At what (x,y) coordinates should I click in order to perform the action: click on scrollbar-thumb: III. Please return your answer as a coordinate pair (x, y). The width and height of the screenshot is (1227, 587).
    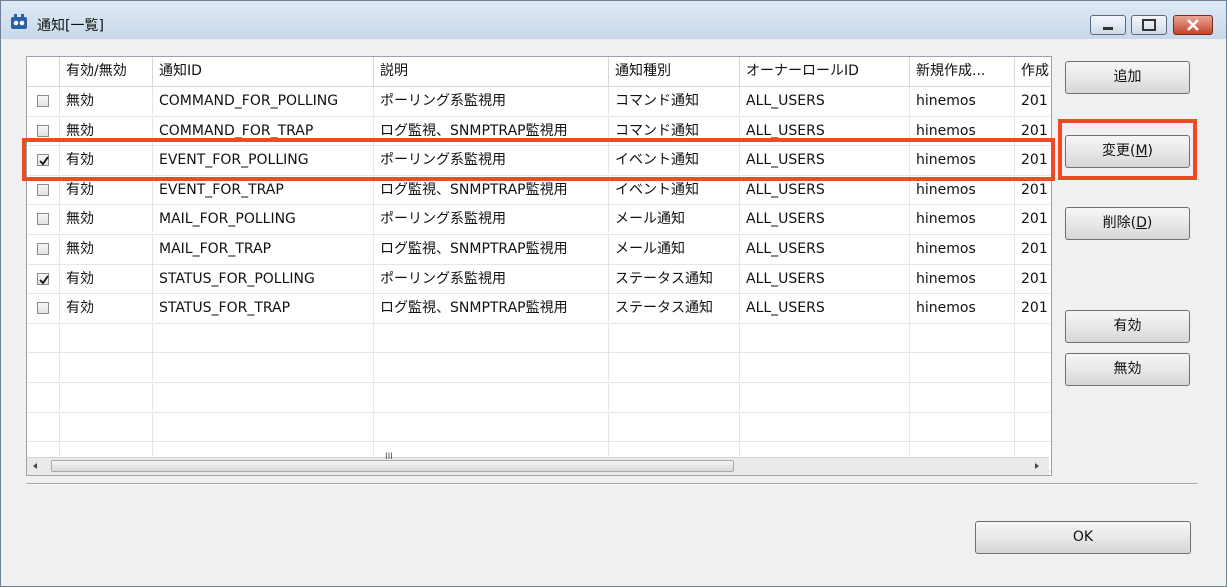
    Looking at the image, I should click on (392, 462).